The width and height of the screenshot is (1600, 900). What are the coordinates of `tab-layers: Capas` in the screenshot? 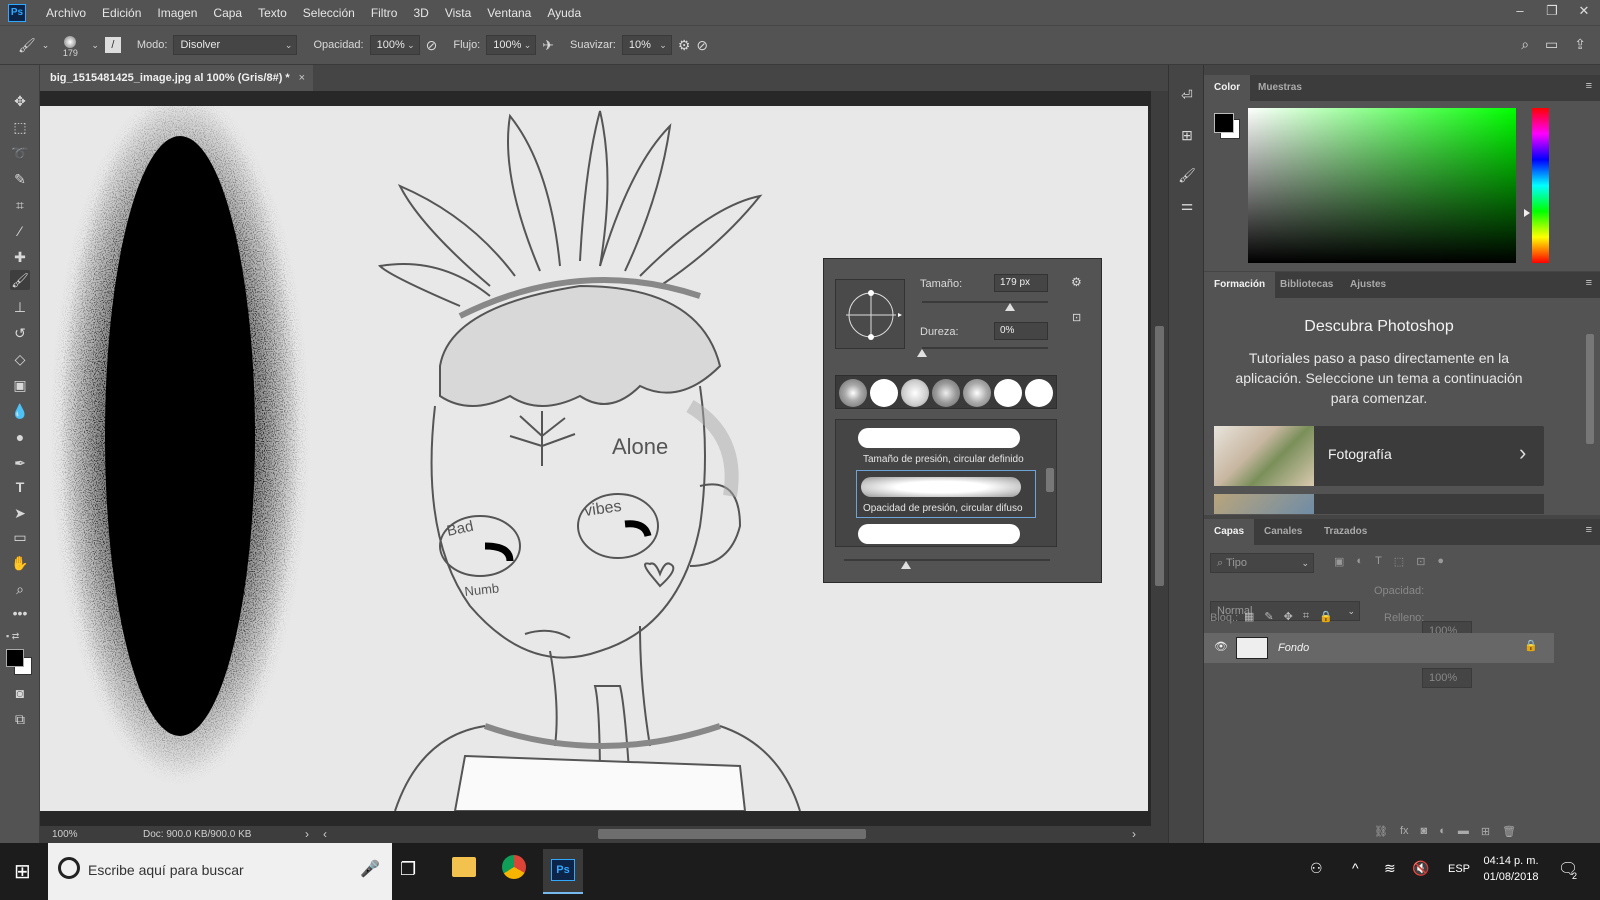 It's located at (1229, 532).